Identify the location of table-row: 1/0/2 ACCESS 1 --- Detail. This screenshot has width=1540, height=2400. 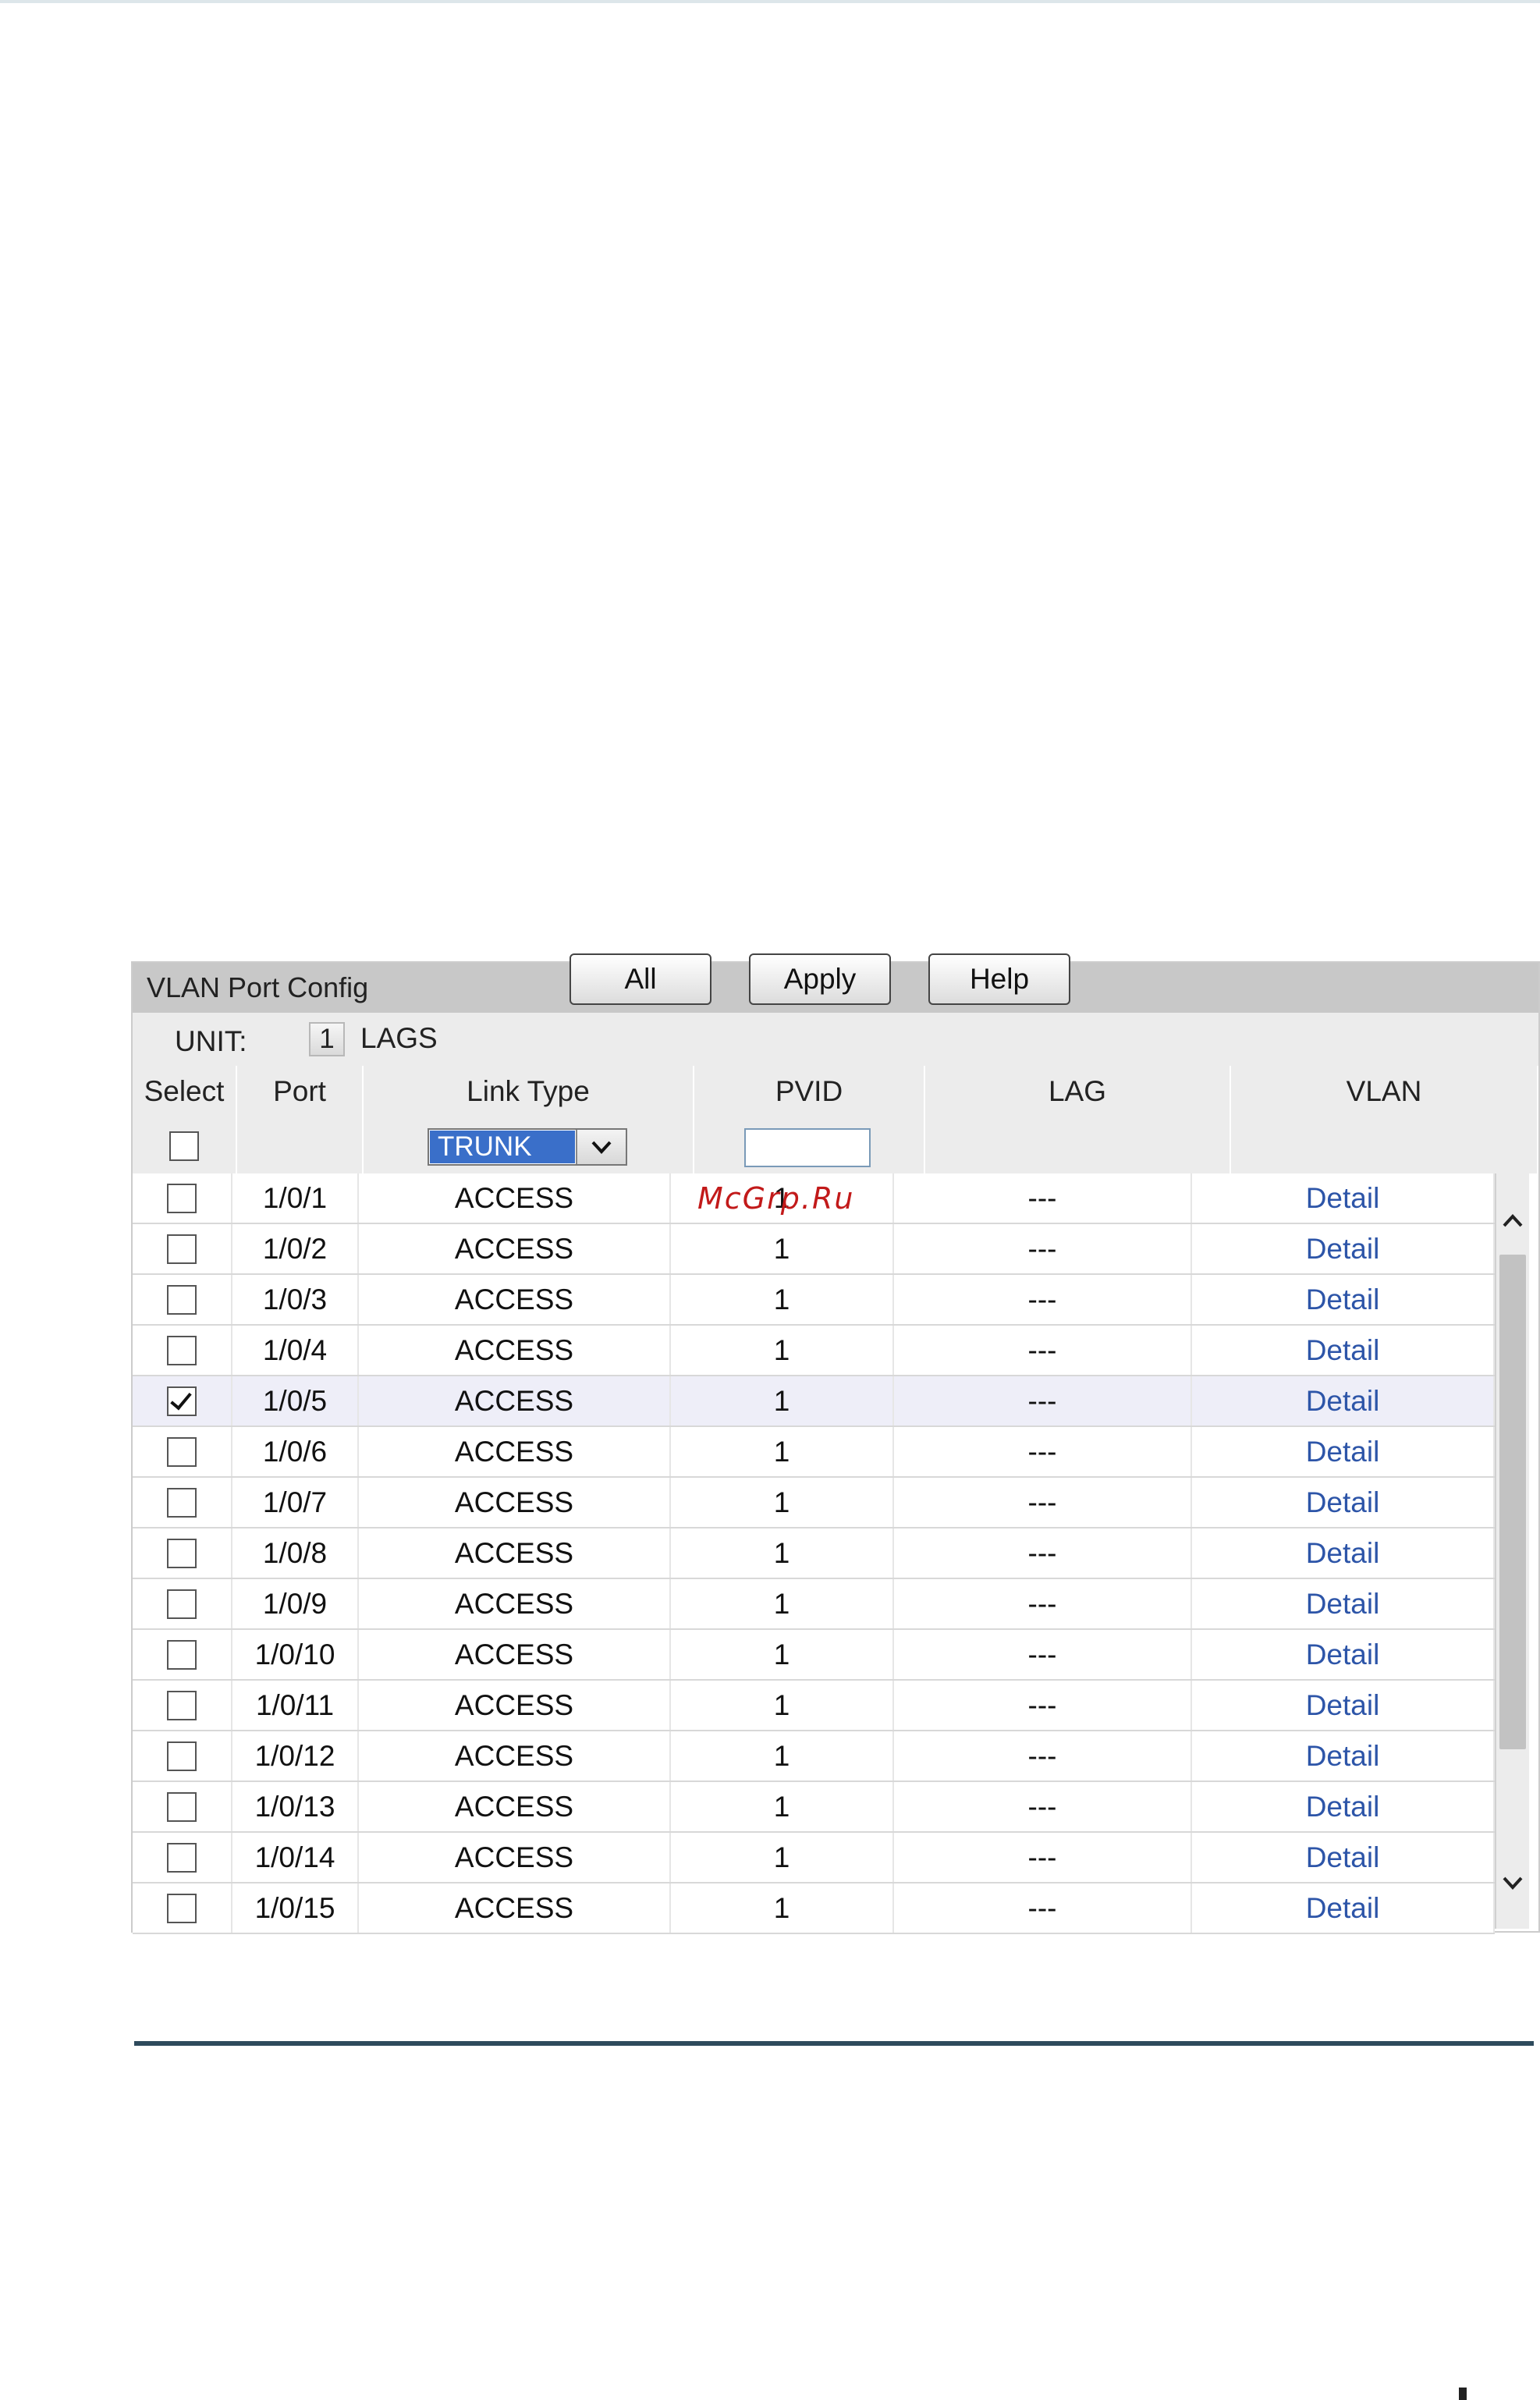
(814, 1249).